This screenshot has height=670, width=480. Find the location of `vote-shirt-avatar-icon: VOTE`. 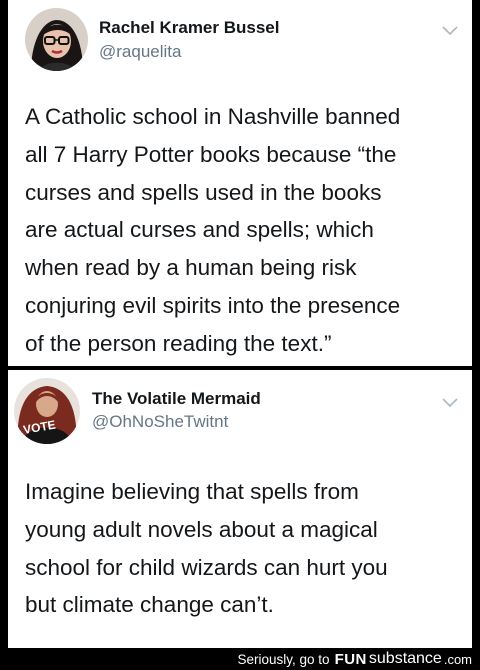

vote-shirt-avatar-icon: VOTE is located at coordinates (47, 411).